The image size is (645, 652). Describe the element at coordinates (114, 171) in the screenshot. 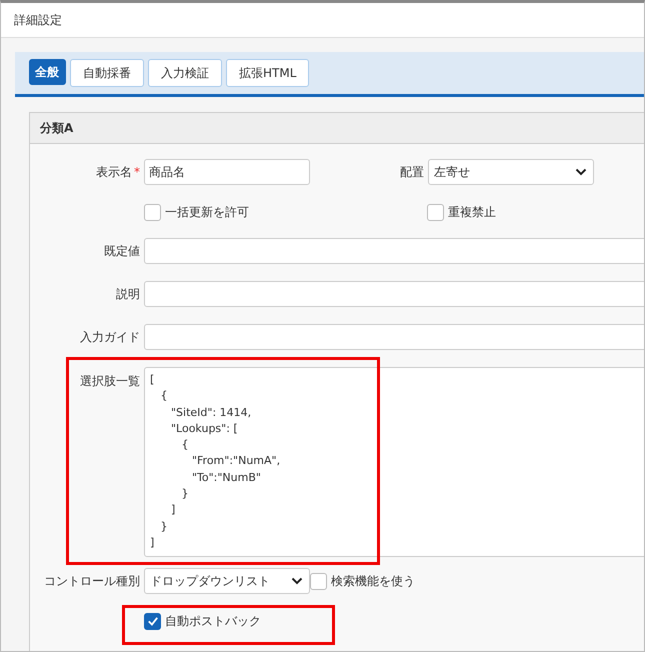

I see `field-label: 表示名` at that location.